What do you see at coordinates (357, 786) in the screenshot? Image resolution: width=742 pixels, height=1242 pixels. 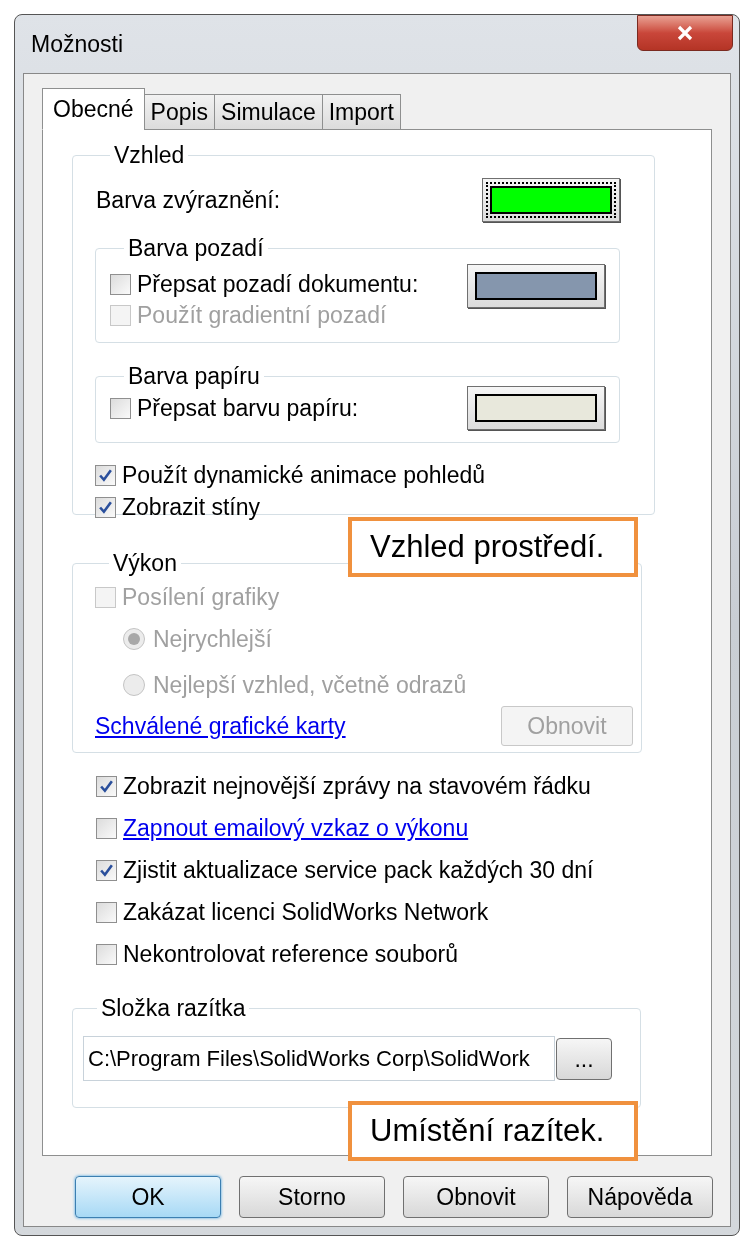 I see `checkbox-label: Zobrazit nejnovější zprávy na stavovém řádku` at bounding box center [357, 786].